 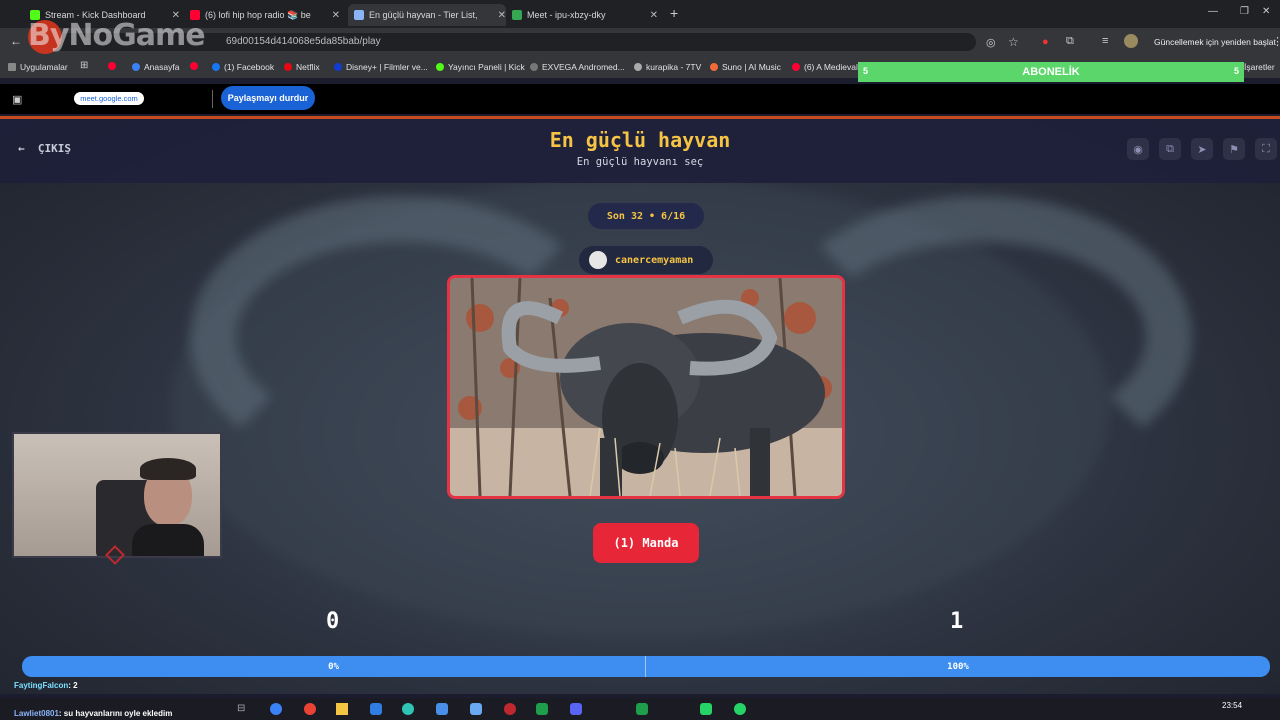 I want to click on vote-percentage-bar: 0% 100%, so click(x=646, y=666).